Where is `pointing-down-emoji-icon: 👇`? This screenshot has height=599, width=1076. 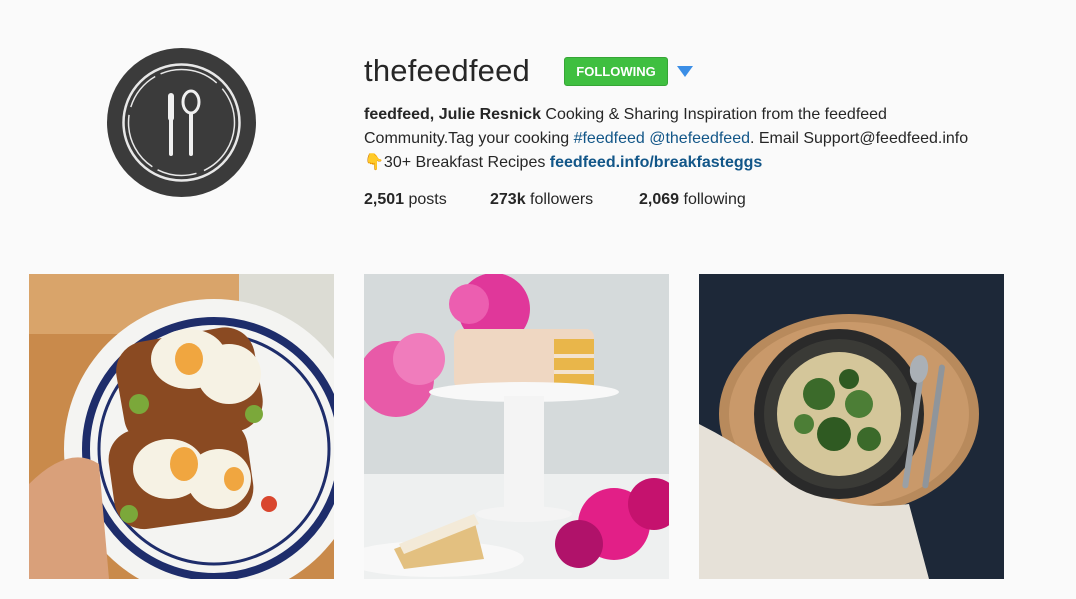 pointing-down-emoji-icon: 👇 is located at coordinates (374, 162).